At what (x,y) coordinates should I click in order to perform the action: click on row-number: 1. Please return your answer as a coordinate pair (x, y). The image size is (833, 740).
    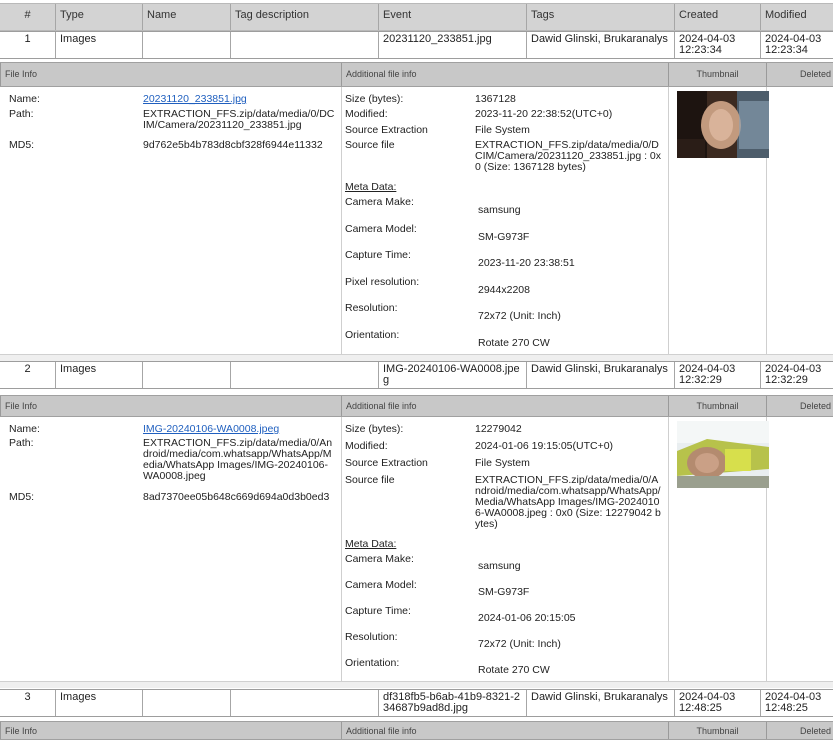
    Looking at the image, I should click on (27, 39).